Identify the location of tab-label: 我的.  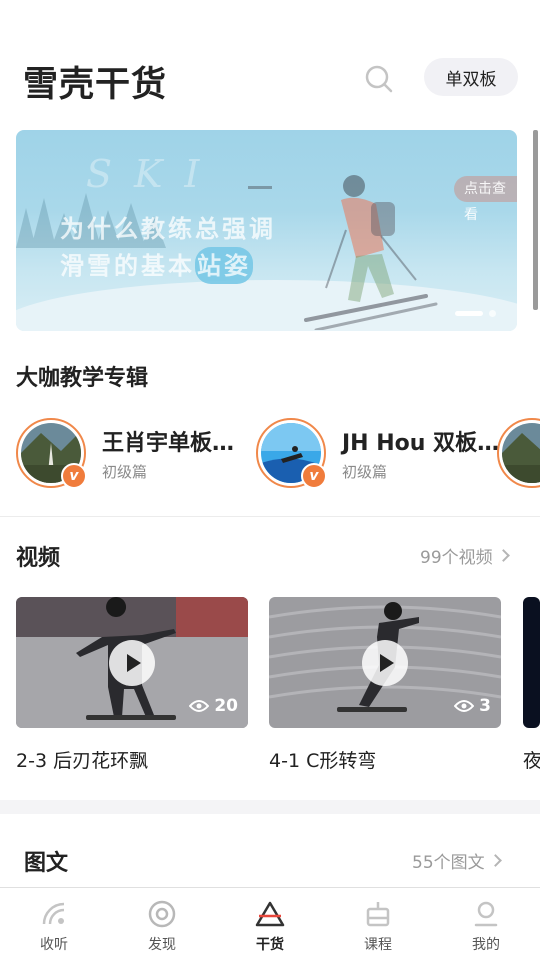
(486, 945).